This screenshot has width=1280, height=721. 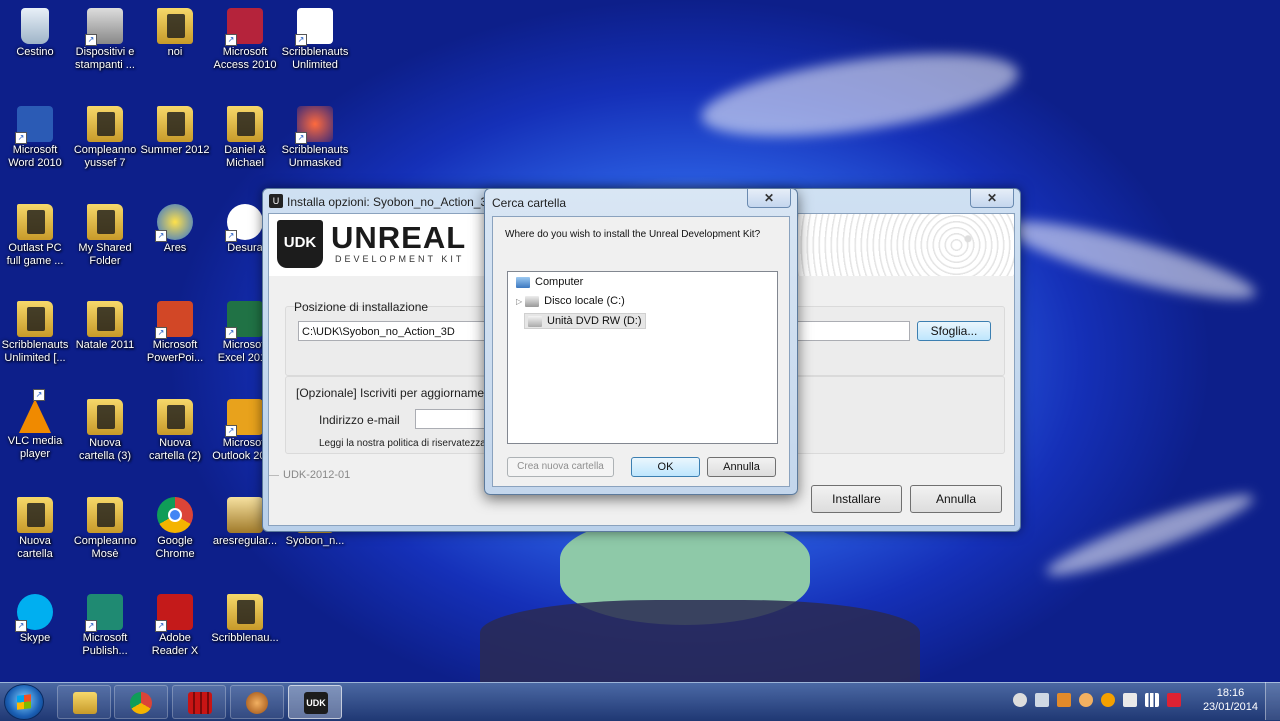 What do you see at coordinates (390, 393) in the screenshot?
I see `optional-subscribe-label: [Opzionale] Iscriviti per aggiorname` at bounding box center [390, 393].